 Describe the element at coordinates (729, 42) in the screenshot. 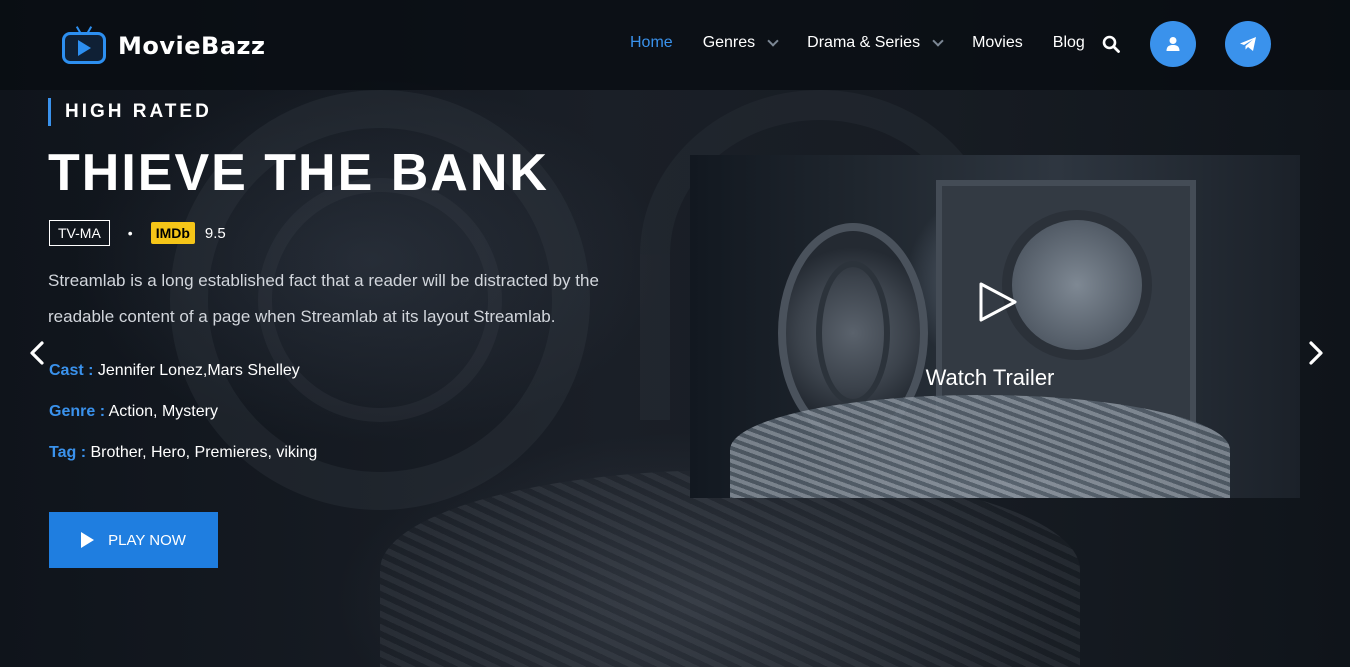

I see `nav-item-genres-label: Genres` at that location.